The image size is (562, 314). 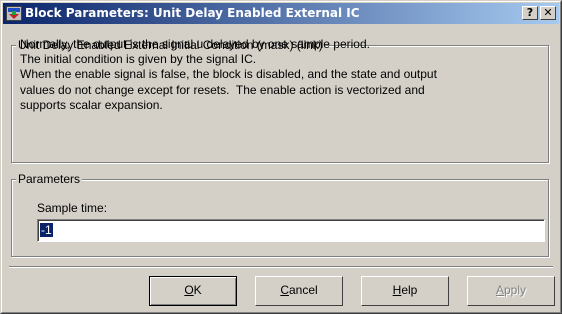 What do you see at coordinates (197, 290) in the screenshot?
I see `ok-label-rest: K` at bounding box center [197, 290].